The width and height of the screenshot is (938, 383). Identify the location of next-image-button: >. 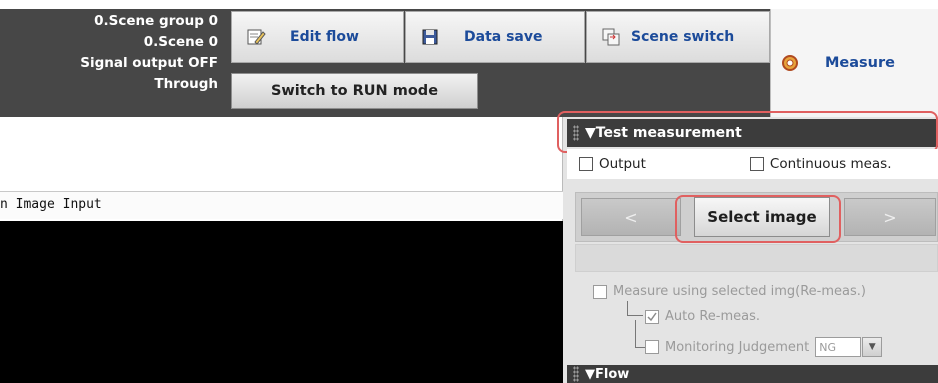
(890, 217).